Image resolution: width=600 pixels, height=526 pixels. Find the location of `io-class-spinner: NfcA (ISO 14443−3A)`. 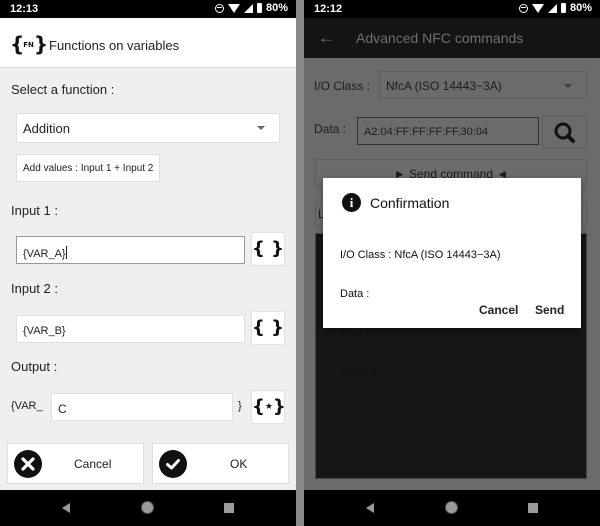

io-class-spinner: NfcA (ISO 14443−3A) is located at coordinates (483, 85).